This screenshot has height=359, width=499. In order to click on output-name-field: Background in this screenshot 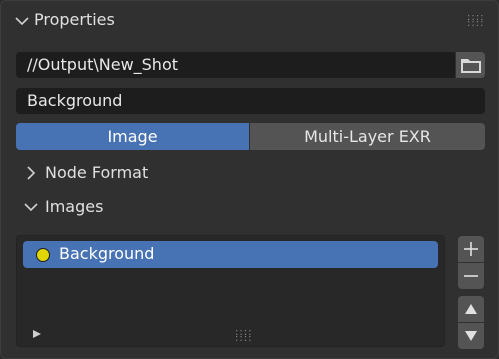, I will do `click(250, 101)`.